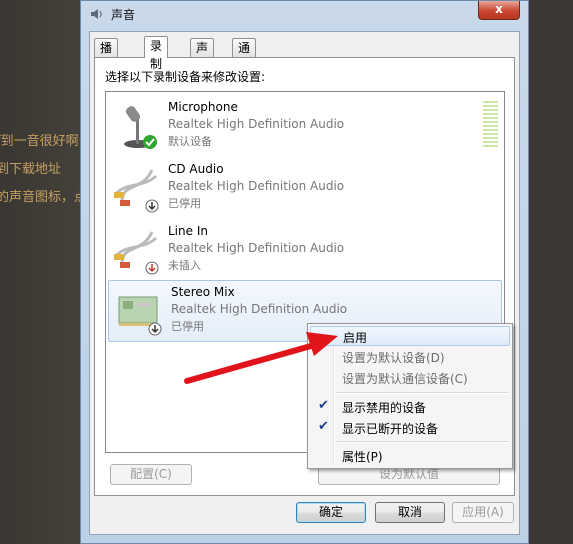 The image size is (573, 544). I want to click on menu-item-enable: 启用, so click(410, 336).